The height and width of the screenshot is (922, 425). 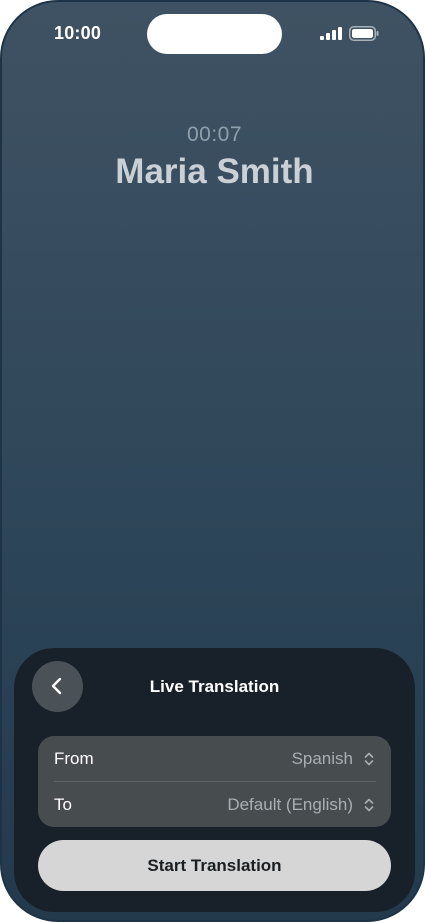 I want to click on start-translation-button: Start Translation, so click(x=214, y=865).